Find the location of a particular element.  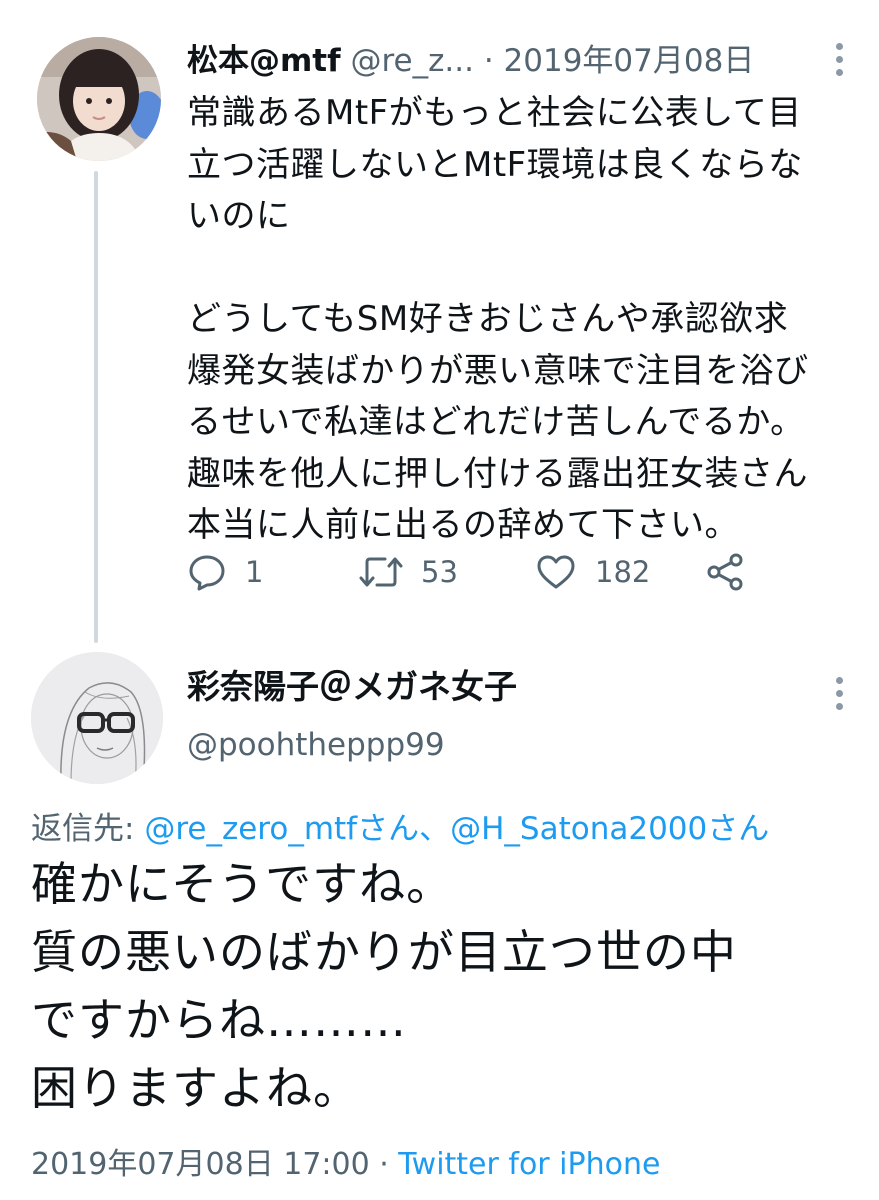

like-count: 182 is located at coordinates (623, 572).